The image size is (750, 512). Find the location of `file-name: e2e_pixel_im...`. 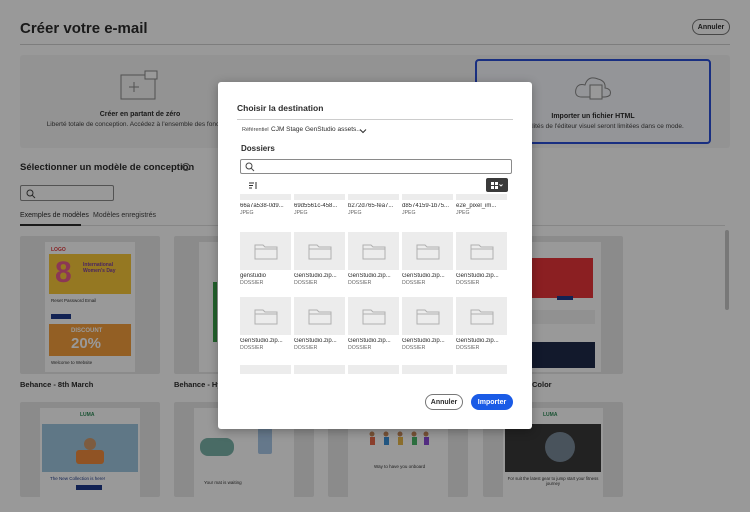

file-name: e2e_pixel_im... is located at coordinates (476, 206).